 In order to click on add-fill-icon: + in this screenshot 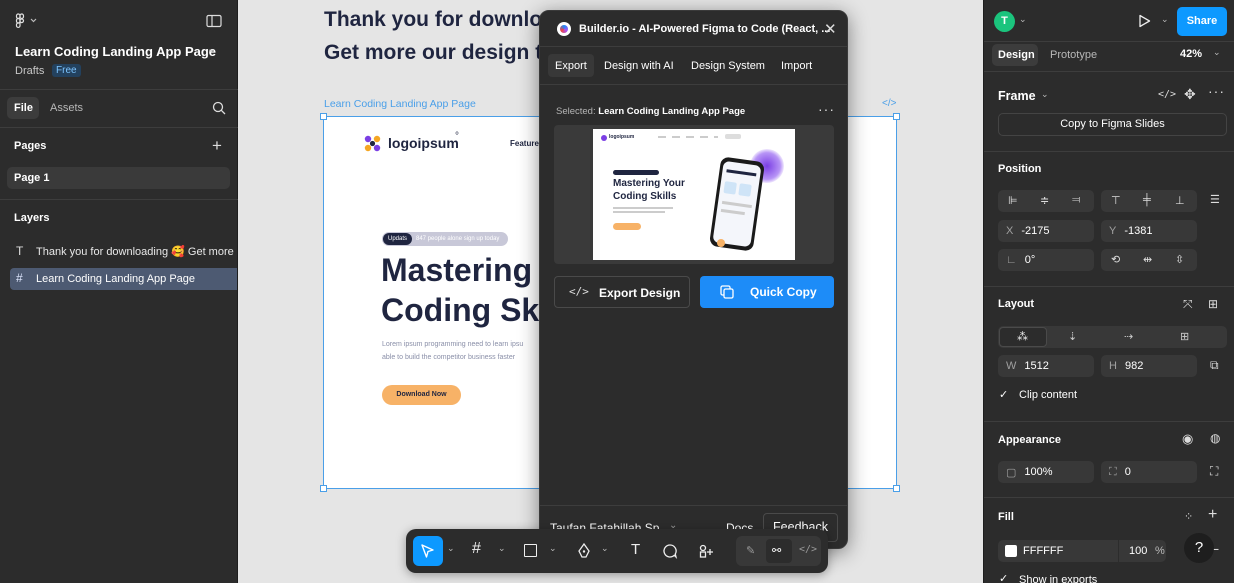, I will do `click(1212, 515)`.